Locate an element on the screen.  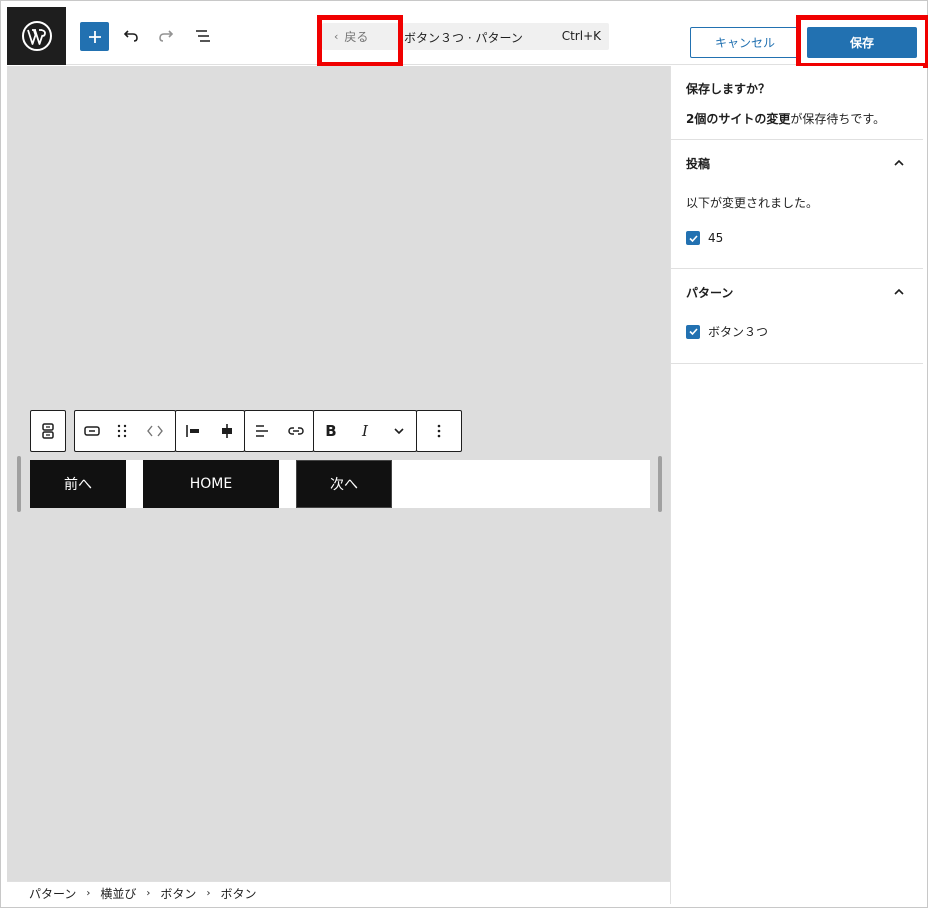
text-align-button is located at coordinates (262, 431).